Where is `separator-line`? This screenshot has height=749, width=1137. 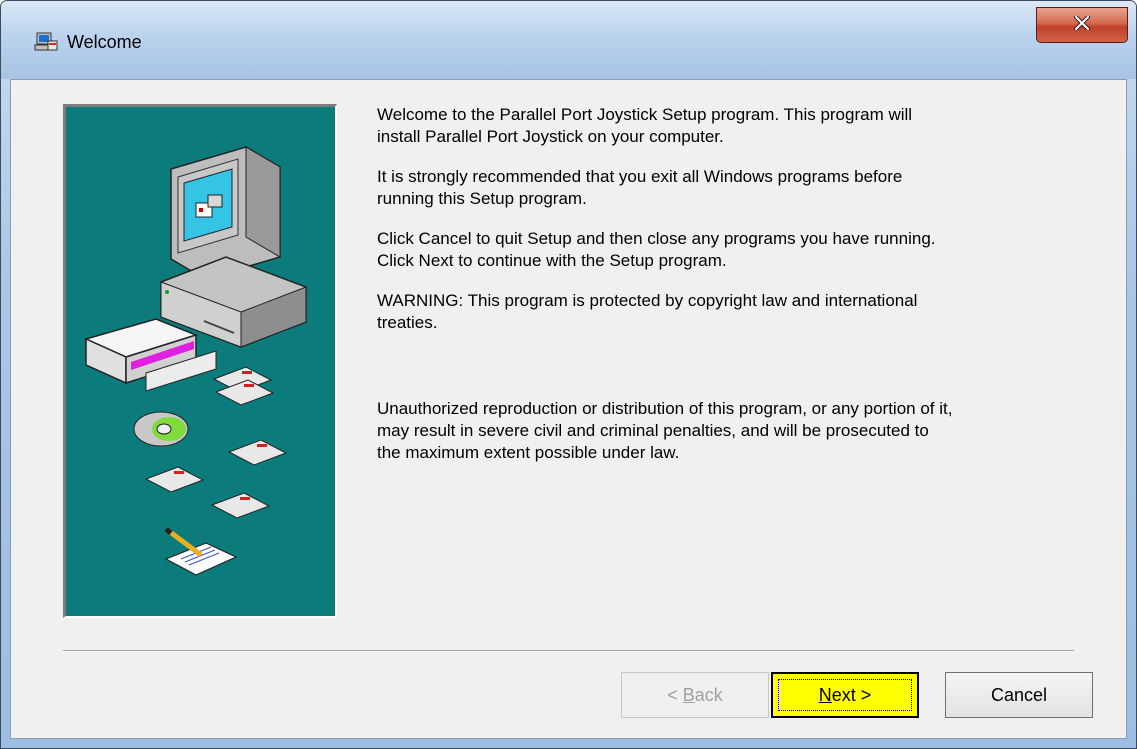 separator-line is located at coordinates (568, 651).